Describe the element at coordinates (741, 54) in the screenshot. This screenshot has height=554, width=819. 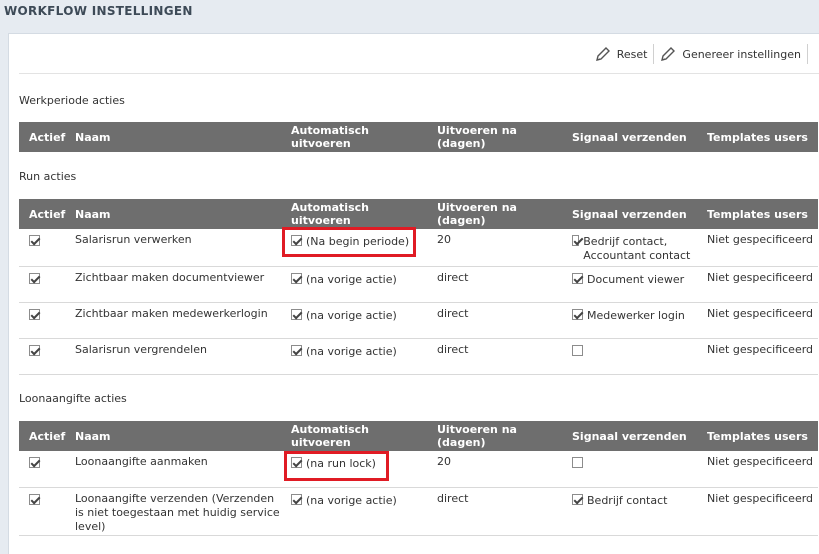
I see `generate-label: Genereer instellingen` at that location.